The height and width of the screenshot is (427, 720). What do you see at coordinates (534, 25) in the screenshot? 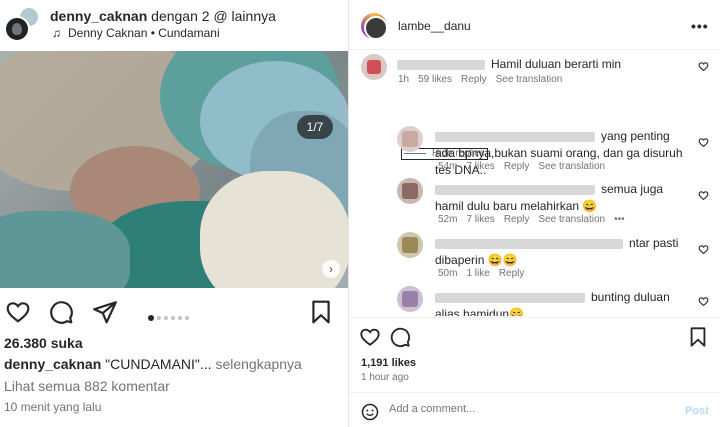
I see `comments-header: lambe__danu •••` at bounding box center [534, 25].